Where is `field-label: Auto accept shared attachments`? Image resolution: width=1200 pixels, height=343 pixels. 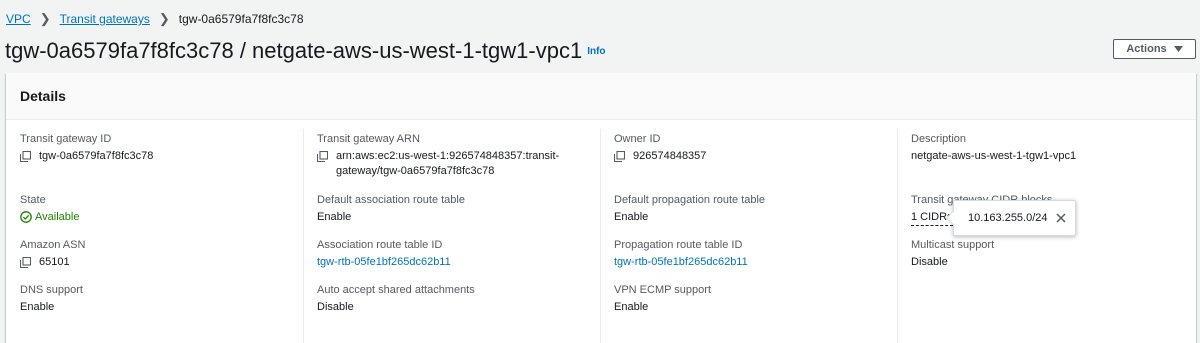 field-label: Auto accept shared attachments is located at coordinates (396, 290).